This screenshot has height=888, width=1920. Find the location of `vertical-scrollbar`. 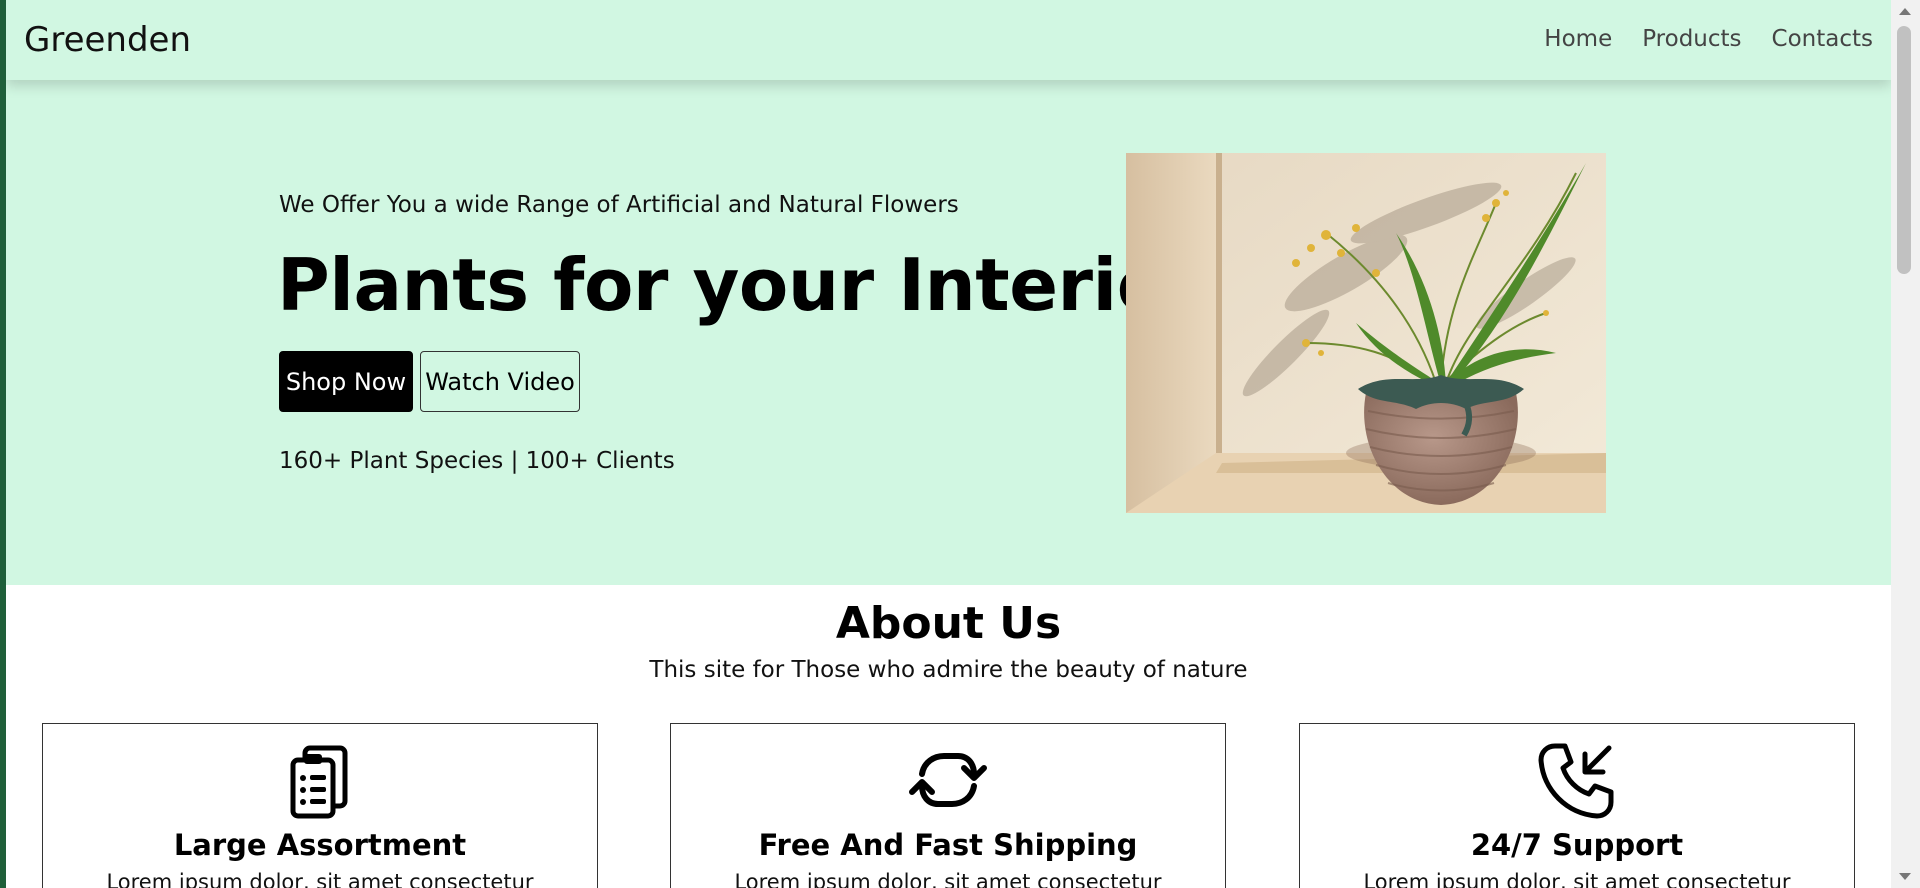

vertical-scrollbar is located at coordinates (1905, 444).